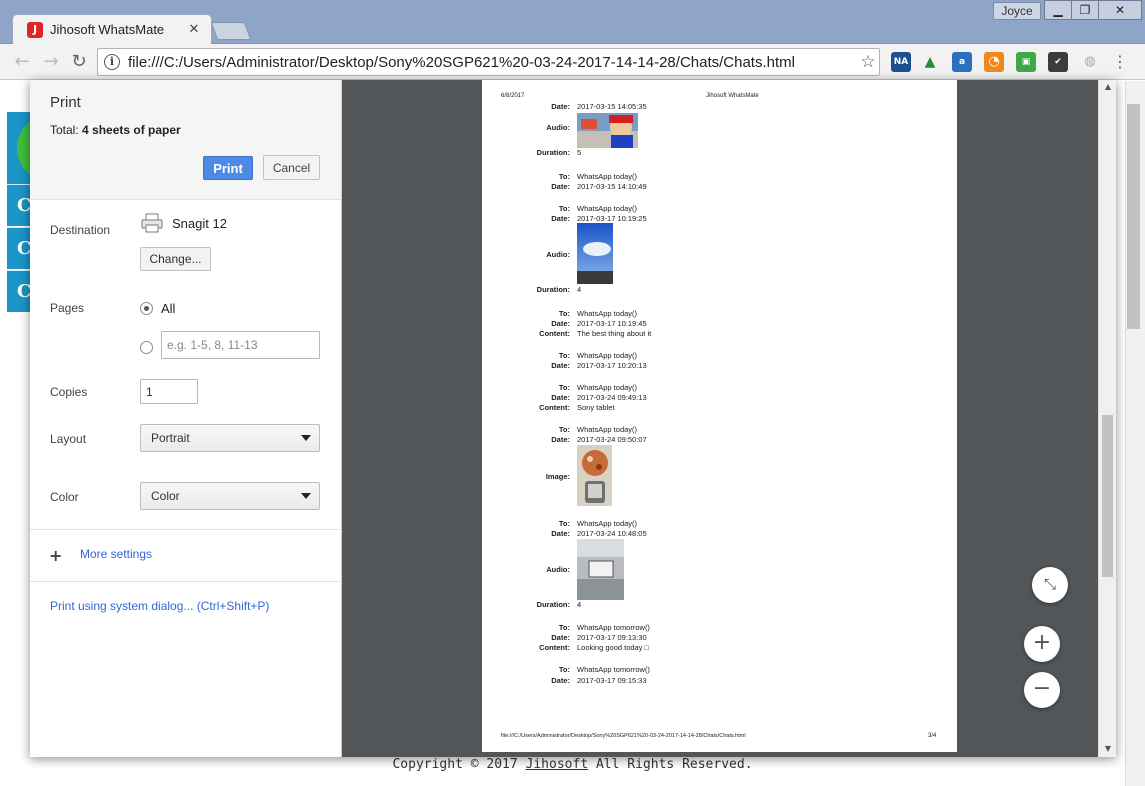 Image resolution: width=1145 pixels, height=786 pixels. Describe the element at coordinates (557, 764) in the screenshot. I see `jihosoft-link: Jihosoft` at that location.